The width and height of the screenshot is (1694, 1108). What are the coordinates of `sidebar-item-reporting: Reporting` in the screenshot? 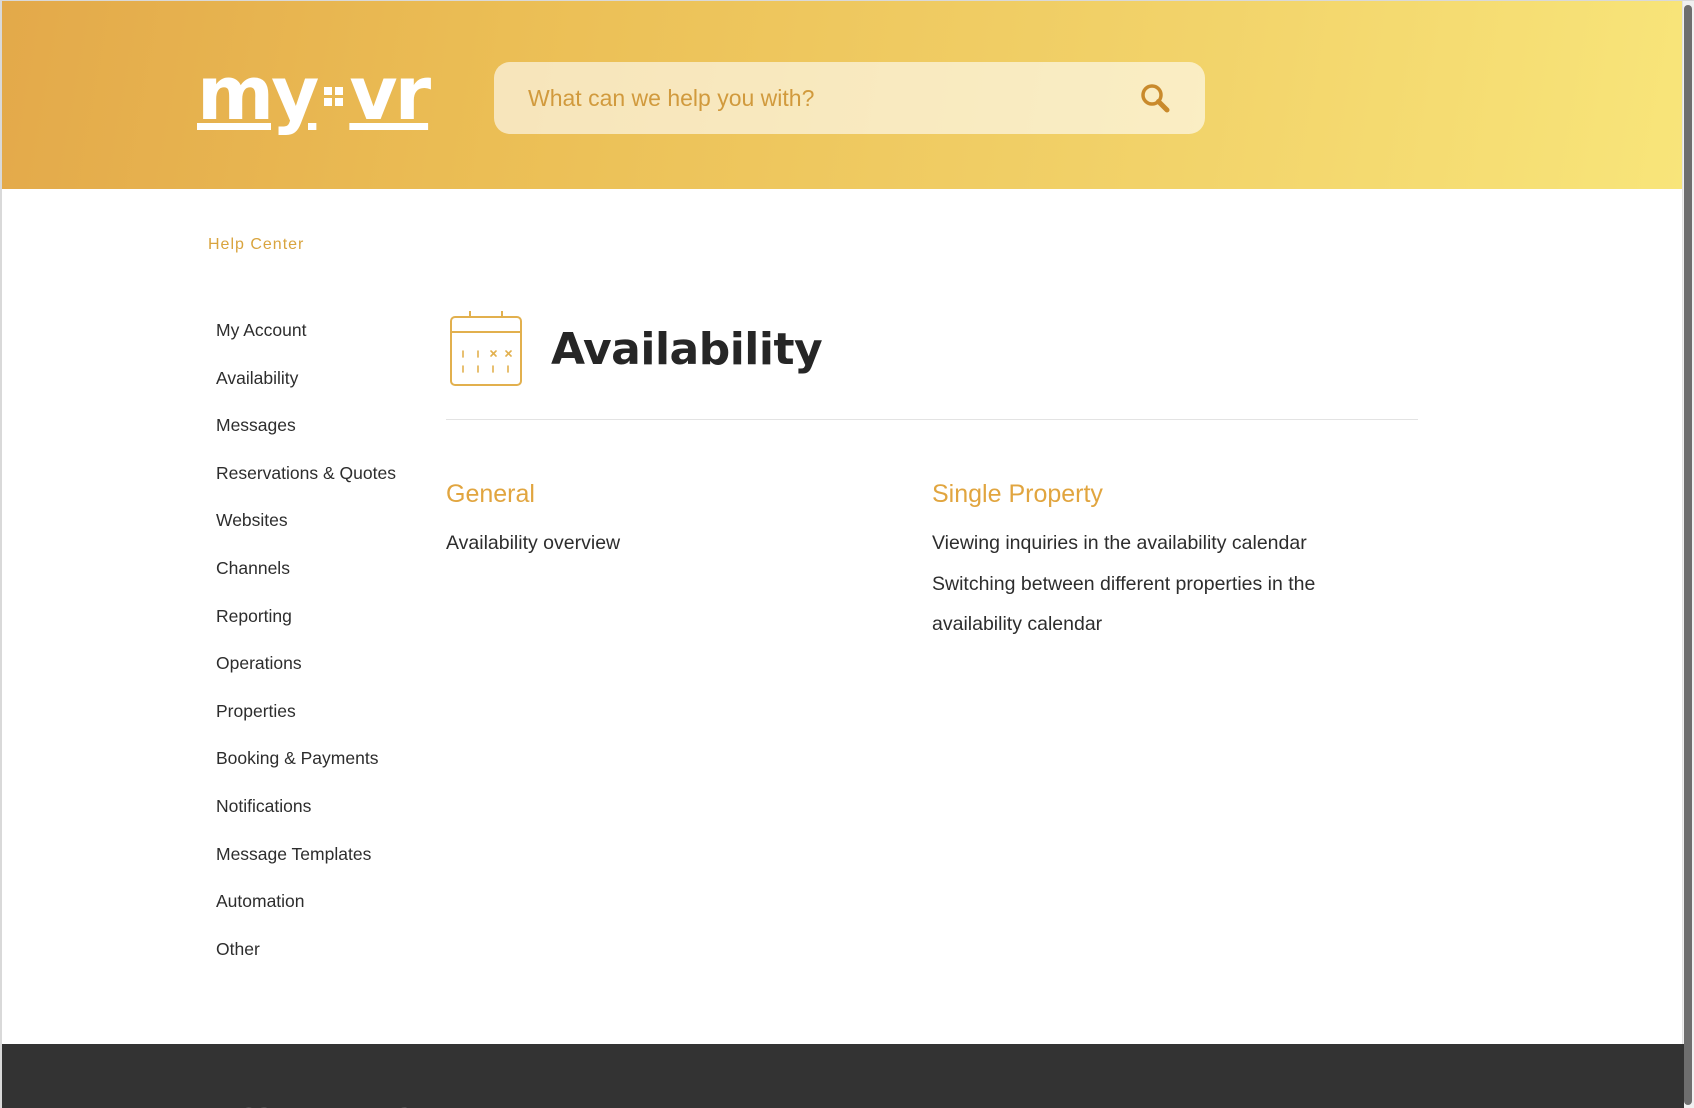 It's located at (316, 623).